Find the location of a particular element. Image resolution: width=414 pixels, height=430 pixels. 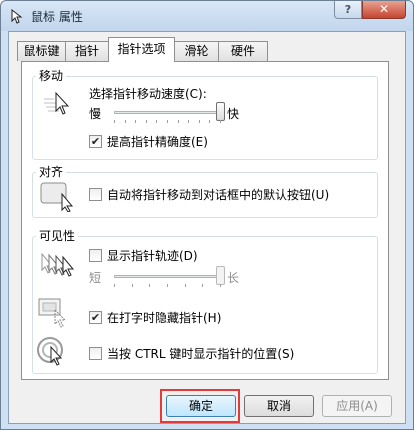

precision-checkbox: ✔ is located at coordinates (95, 141).